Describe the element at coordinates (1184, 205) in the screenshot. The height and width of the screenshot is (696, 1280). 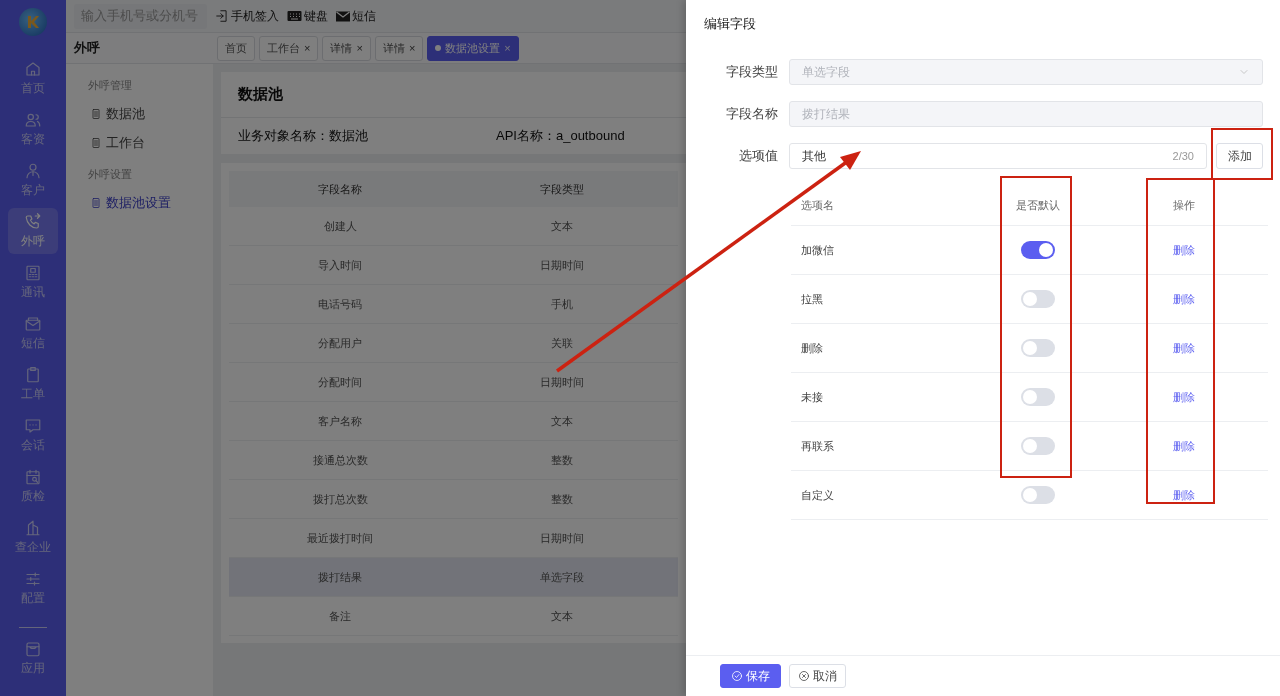
I see `column-header: 操作` at that location.